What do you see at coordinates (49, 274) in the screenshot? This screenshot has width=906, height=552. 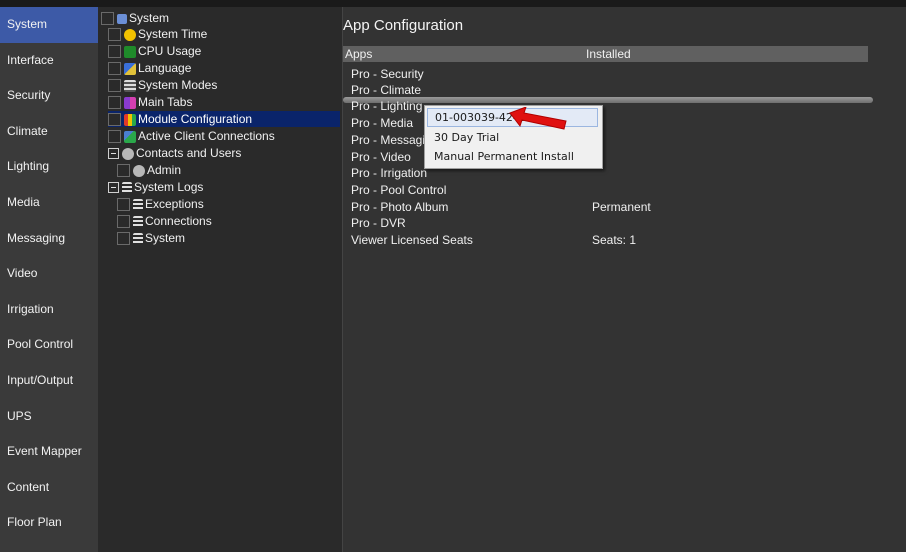 I see `nav-item-video: Video` at bounding box center [49, 274].